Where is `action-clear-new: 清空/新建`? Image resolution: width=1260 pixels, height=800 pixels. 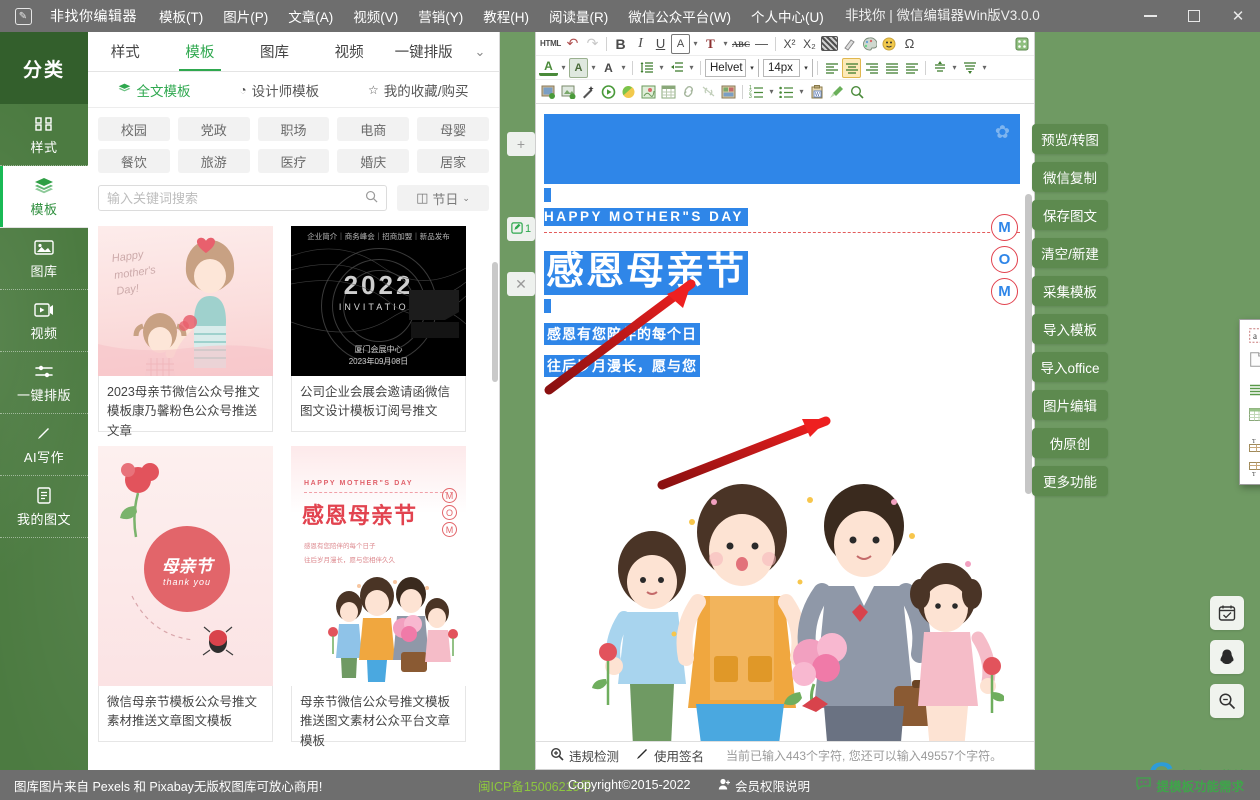 action-clear-new: 清空/新建 is located at coordinates (1070, 253).